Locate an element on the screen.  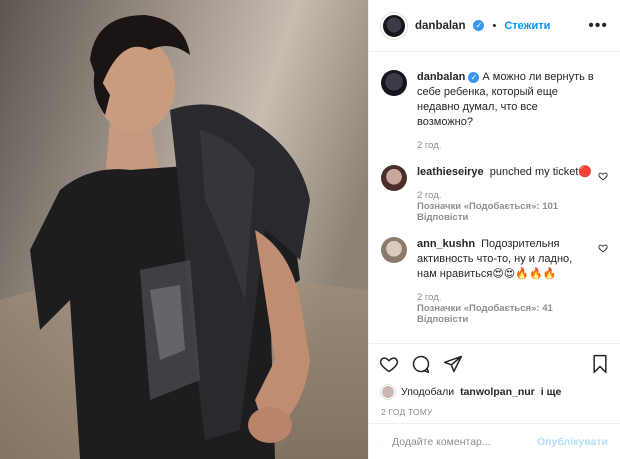
post-actions-bar is located at coordinates (494, 363).